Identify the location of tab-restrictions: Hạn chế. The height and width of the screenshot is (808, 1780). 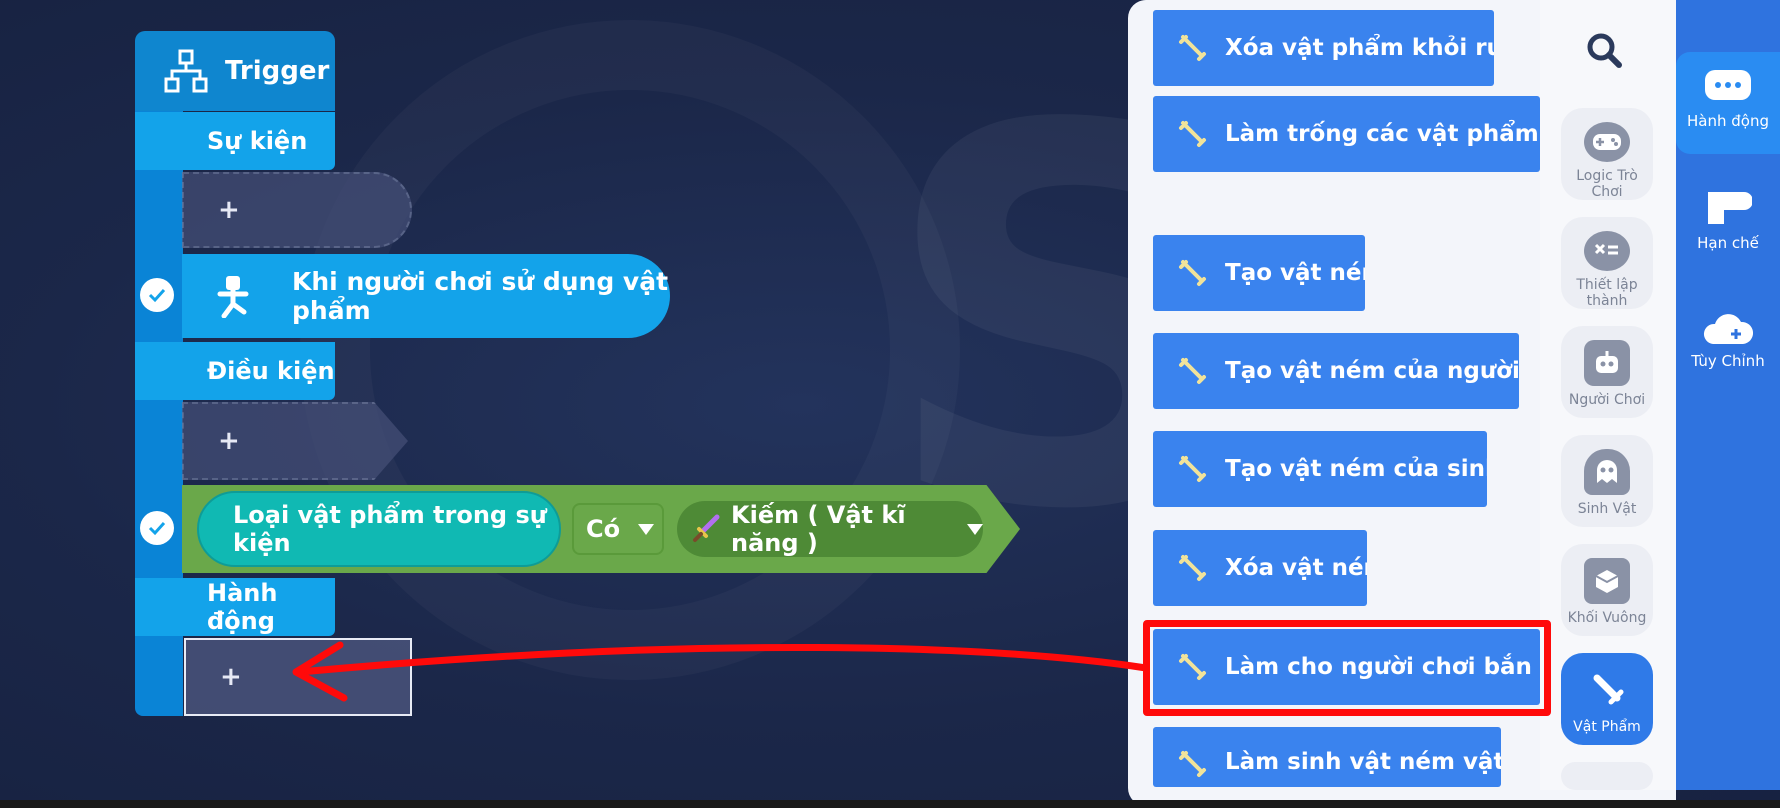
(1728, 219).